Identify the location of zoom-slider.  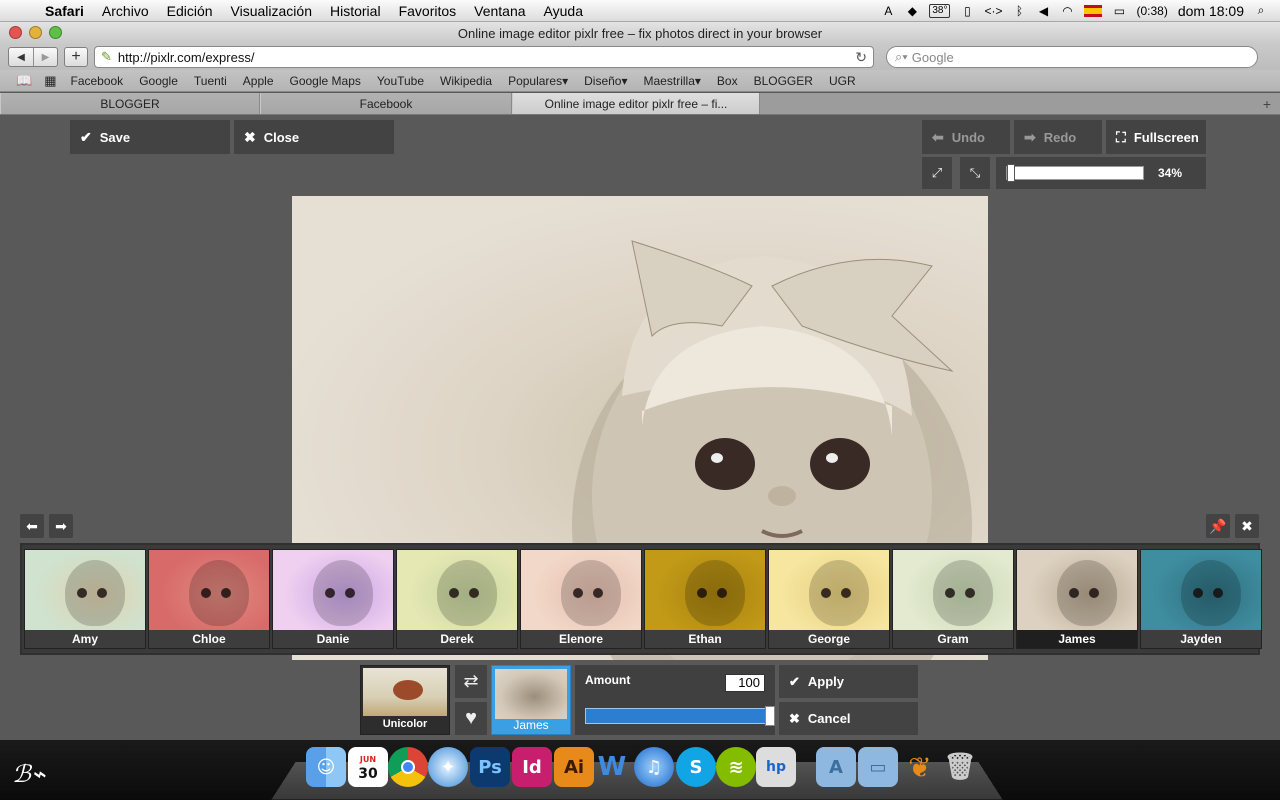
(1075, 173).